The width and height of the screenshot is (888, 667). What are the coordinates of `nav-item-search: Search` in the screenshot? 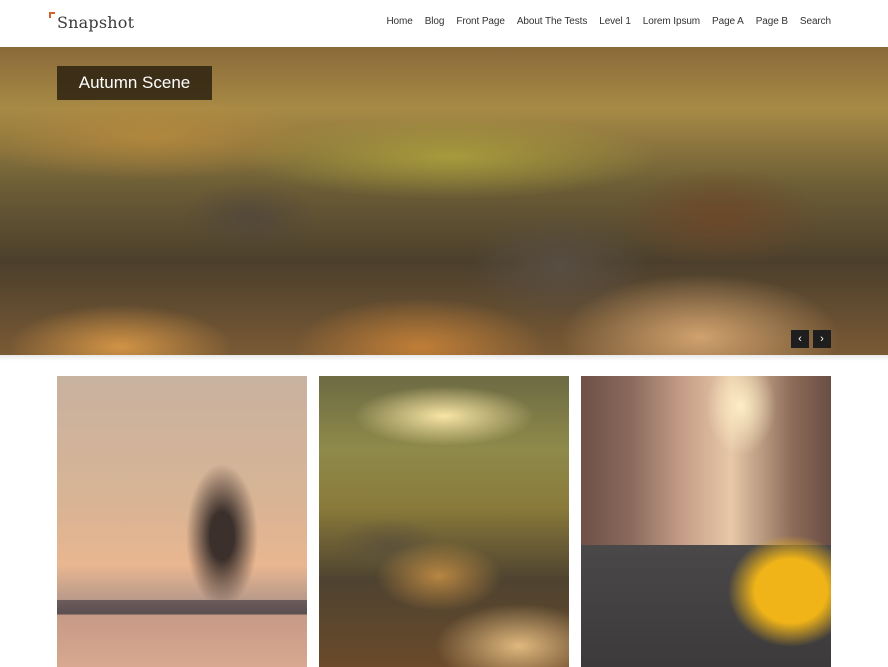 It's located at (815, 21).